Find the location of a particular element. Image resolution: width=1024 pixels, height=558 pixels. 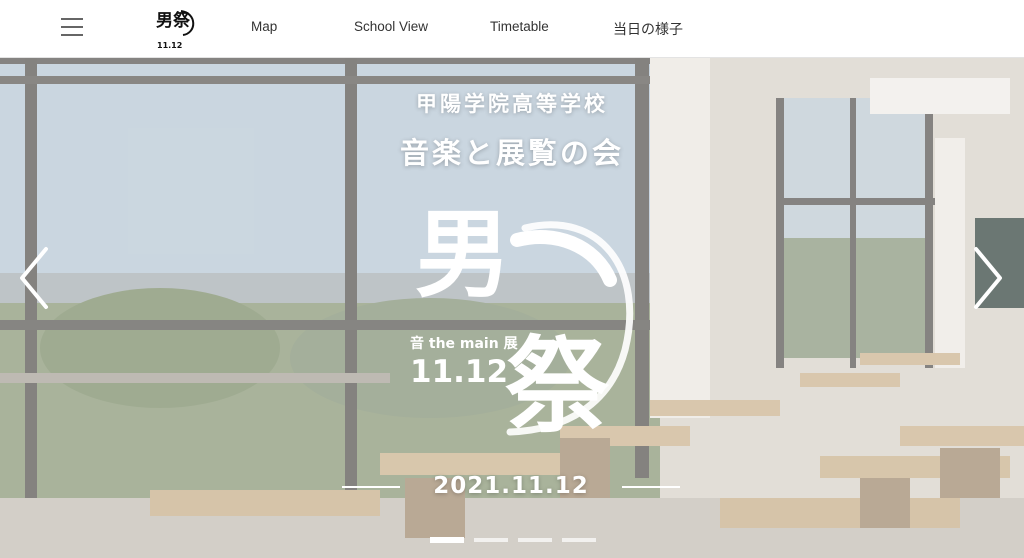

event-name: 音楽と展覧の会 is located at coordinates (511, 153).